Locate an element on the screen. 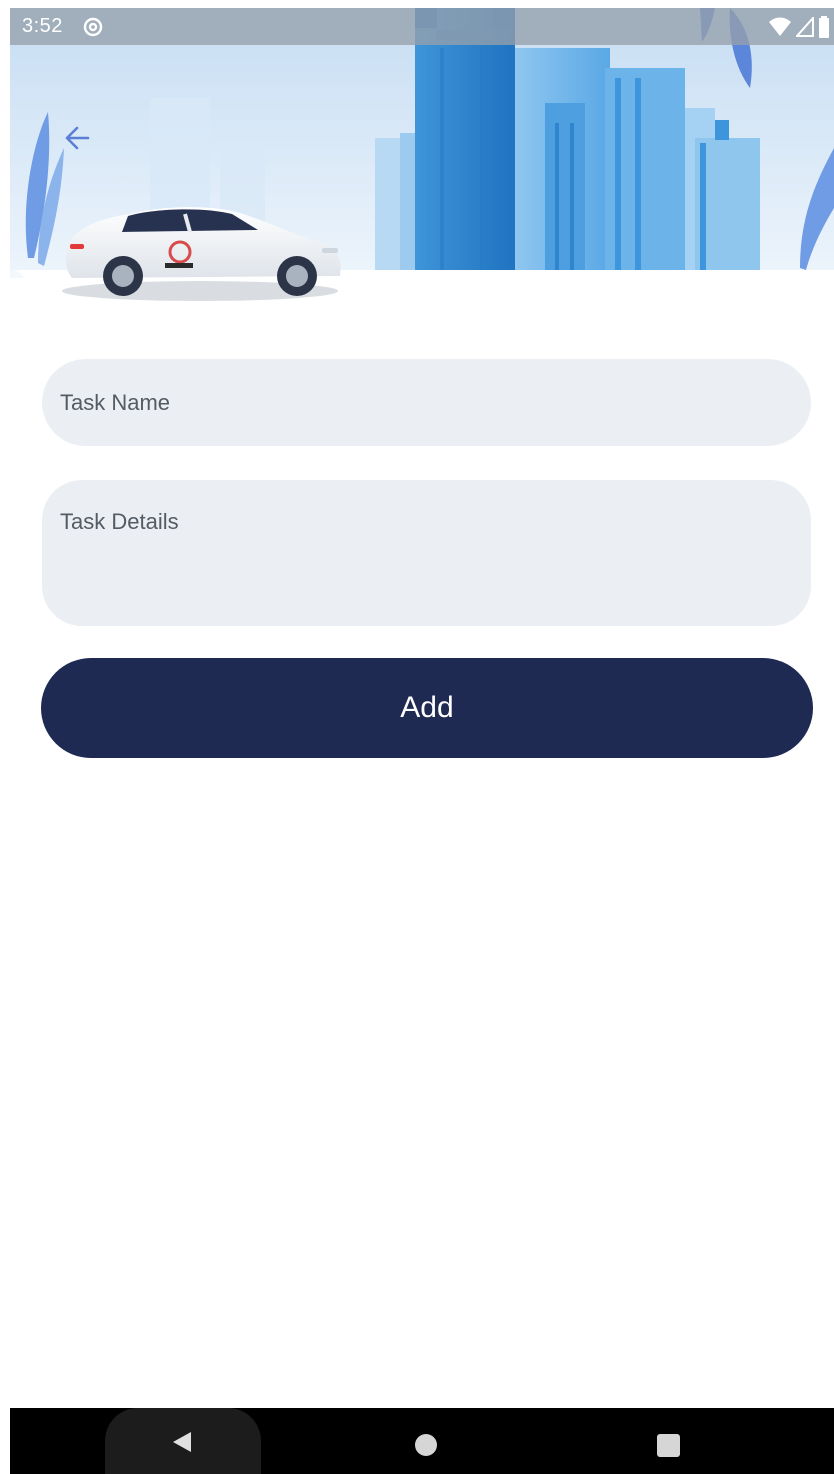 The width and height of the screenshot is (834, 1474). add-button-label: Add is located at coordinates (427, 707).